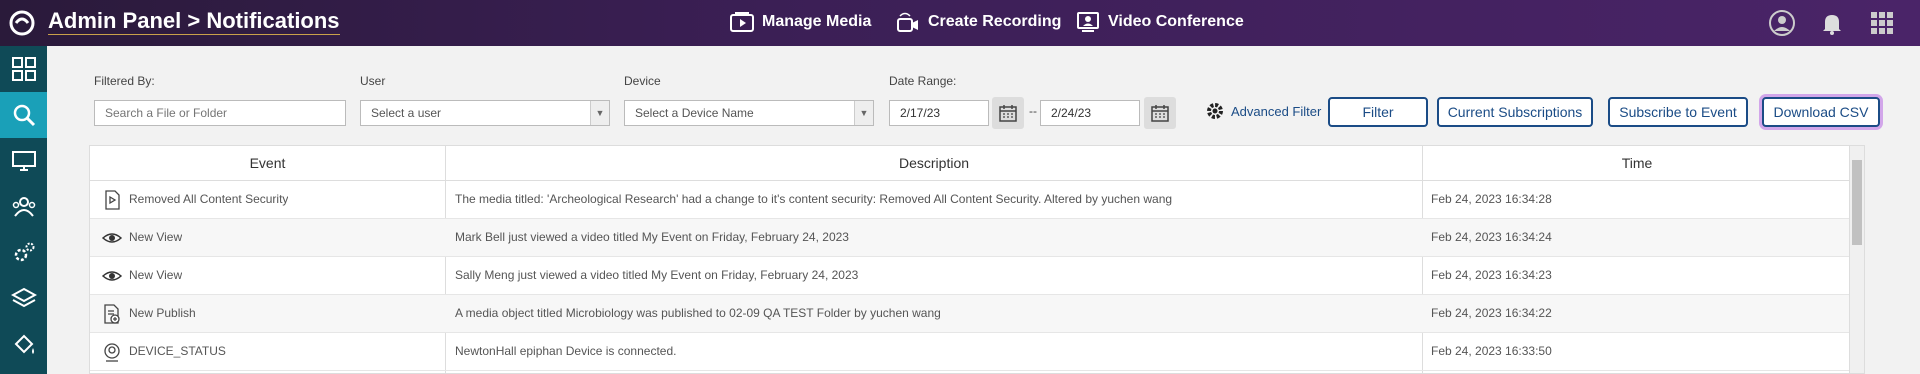  What do you see at coordinates (566, 351) in the screenshot?
I see `description-cell: NewtonHall epiphan Device is connected.` at bounding box center [566, 351].